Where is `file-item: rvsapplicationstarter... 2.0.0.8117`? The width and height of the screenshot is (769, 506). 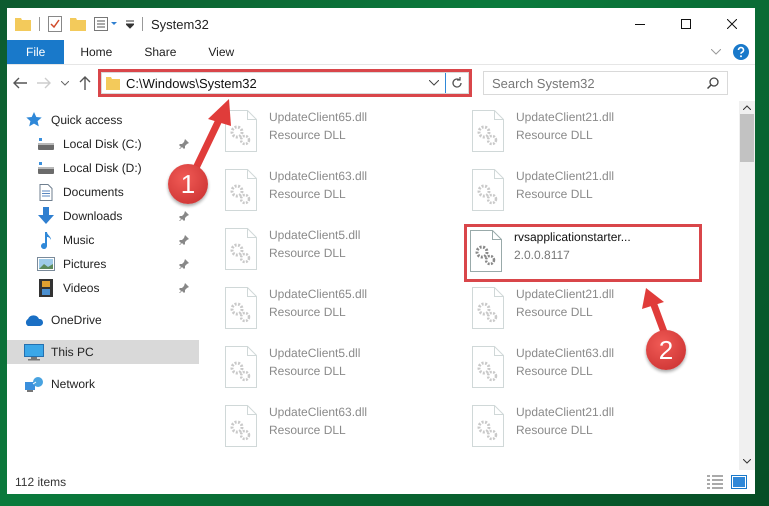 file-item: rvsapplicationstarter... 2.0.0.8117 is located at coordinates (583, 253).